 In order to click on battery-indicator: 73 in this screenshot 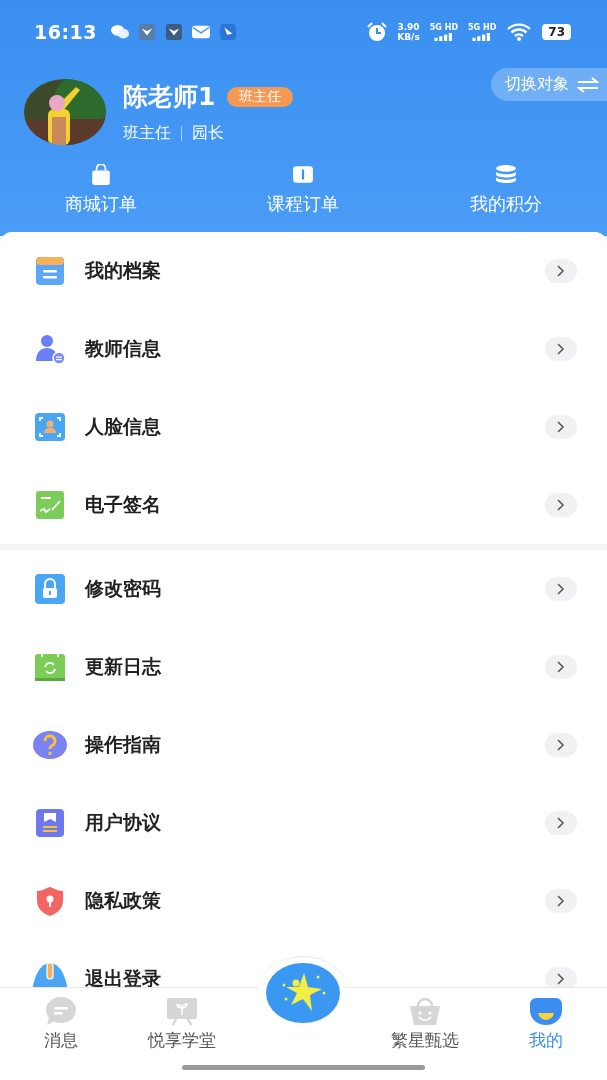, I will do `click(556, 32)`.